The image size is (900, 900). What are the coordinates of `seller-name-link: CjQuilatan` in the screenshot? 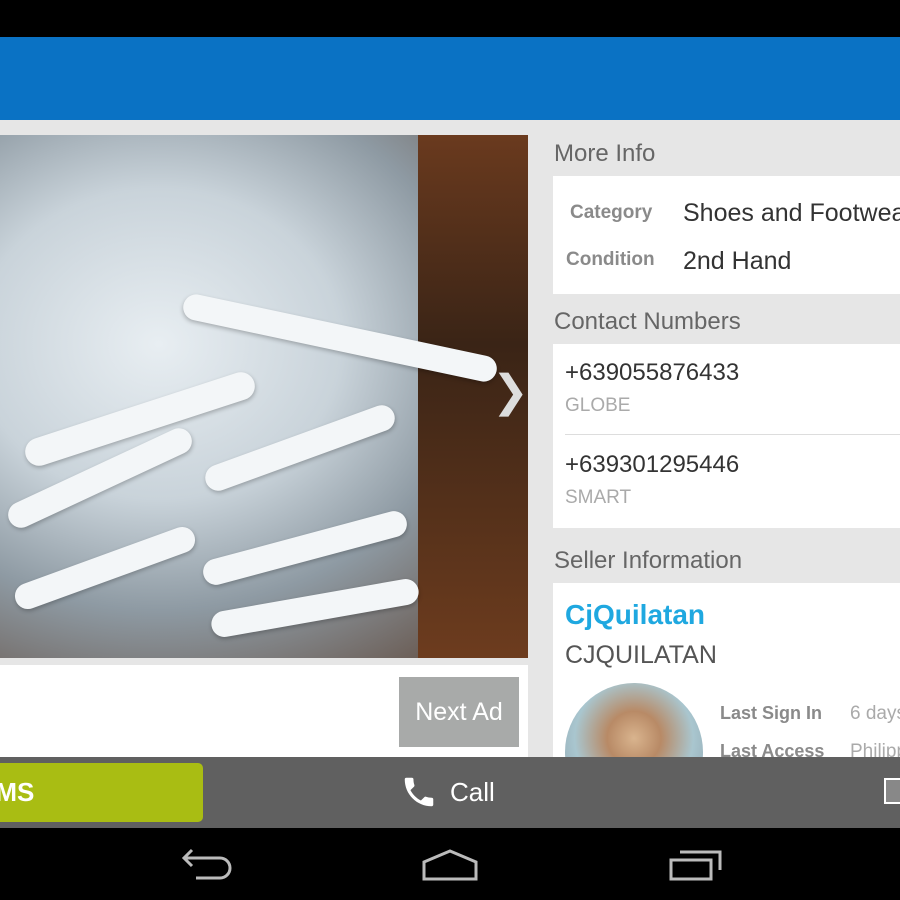 It's located at (635, 615).